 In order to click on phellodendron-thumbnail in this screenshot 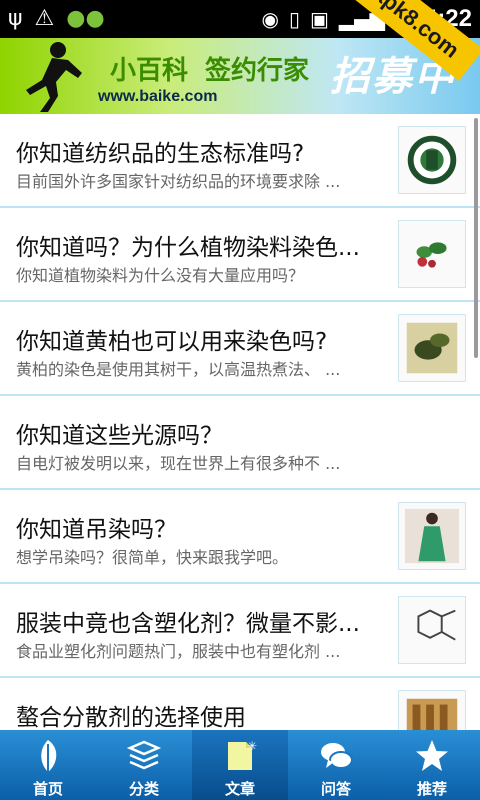, I will do `click(432, 348)`.